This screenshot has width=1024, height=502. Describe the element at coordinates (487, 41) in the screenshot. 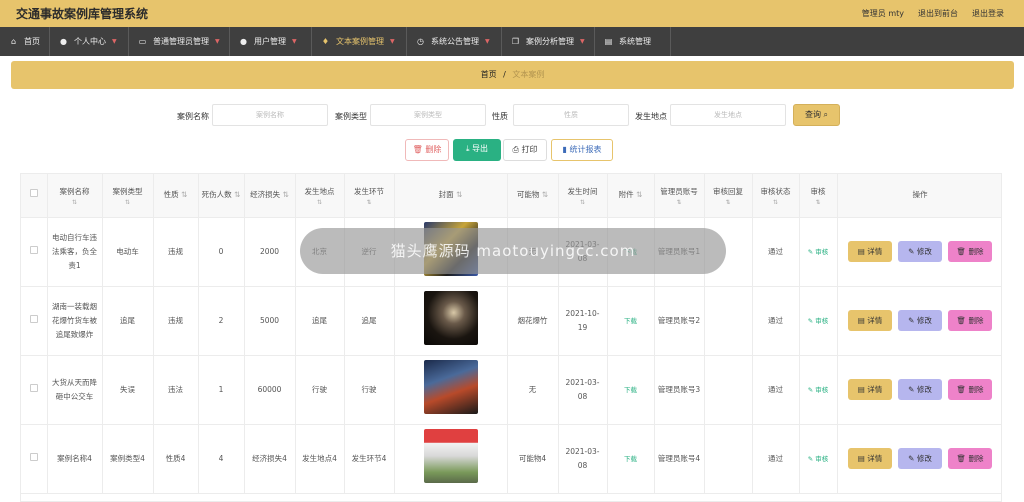

I see `chevron-down-icon: ▼` at that location.